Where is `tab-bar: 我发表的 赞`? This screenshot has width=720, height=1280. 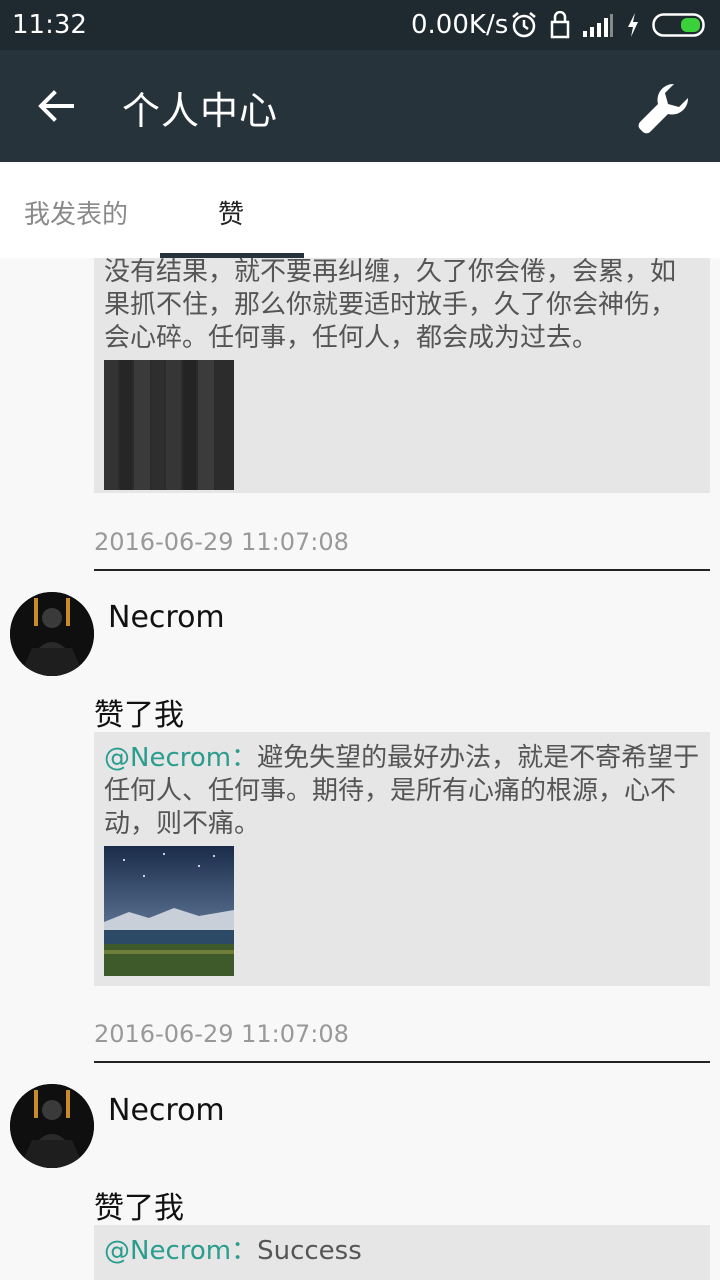
tab-bar: 我发表的 赞 is located at coordinates (360, 210).